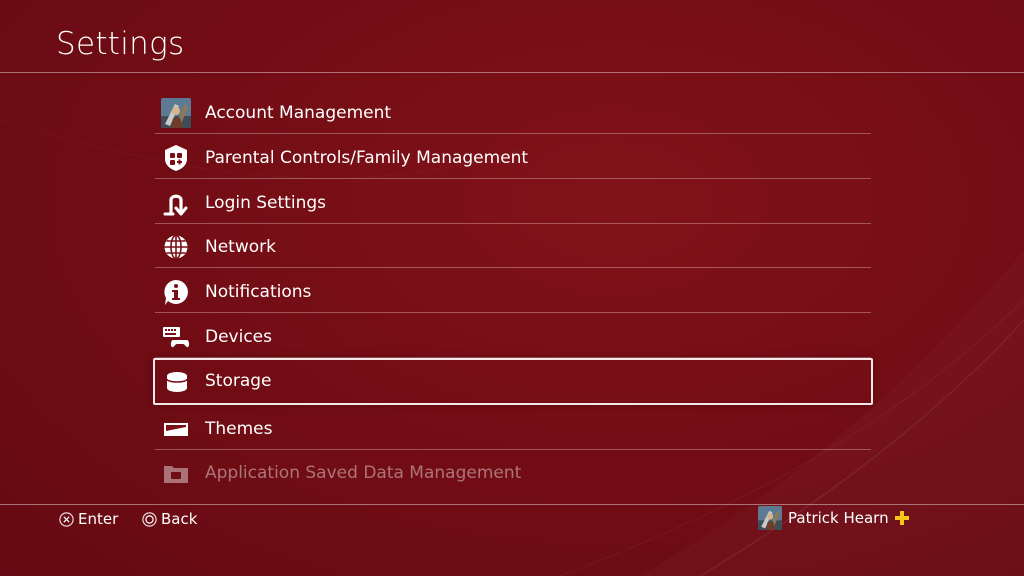  I want to click on enter-hint: Enter, so click(88, 519).